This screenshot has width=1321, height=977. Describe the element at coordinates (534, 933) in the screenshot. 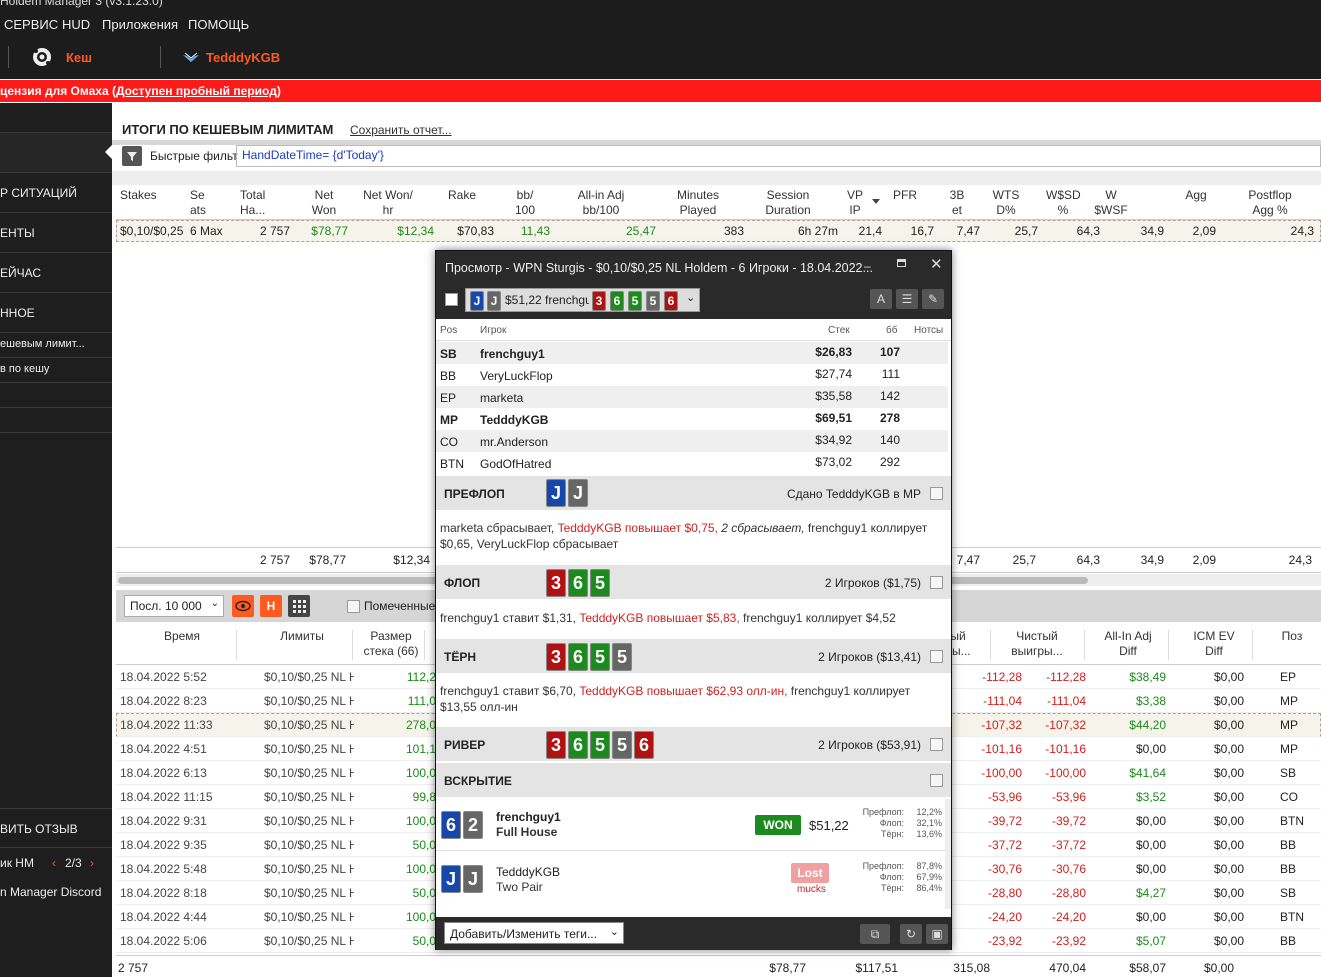

I see `tags-select: Добавить/Изменить теги... ⌄` at that location.